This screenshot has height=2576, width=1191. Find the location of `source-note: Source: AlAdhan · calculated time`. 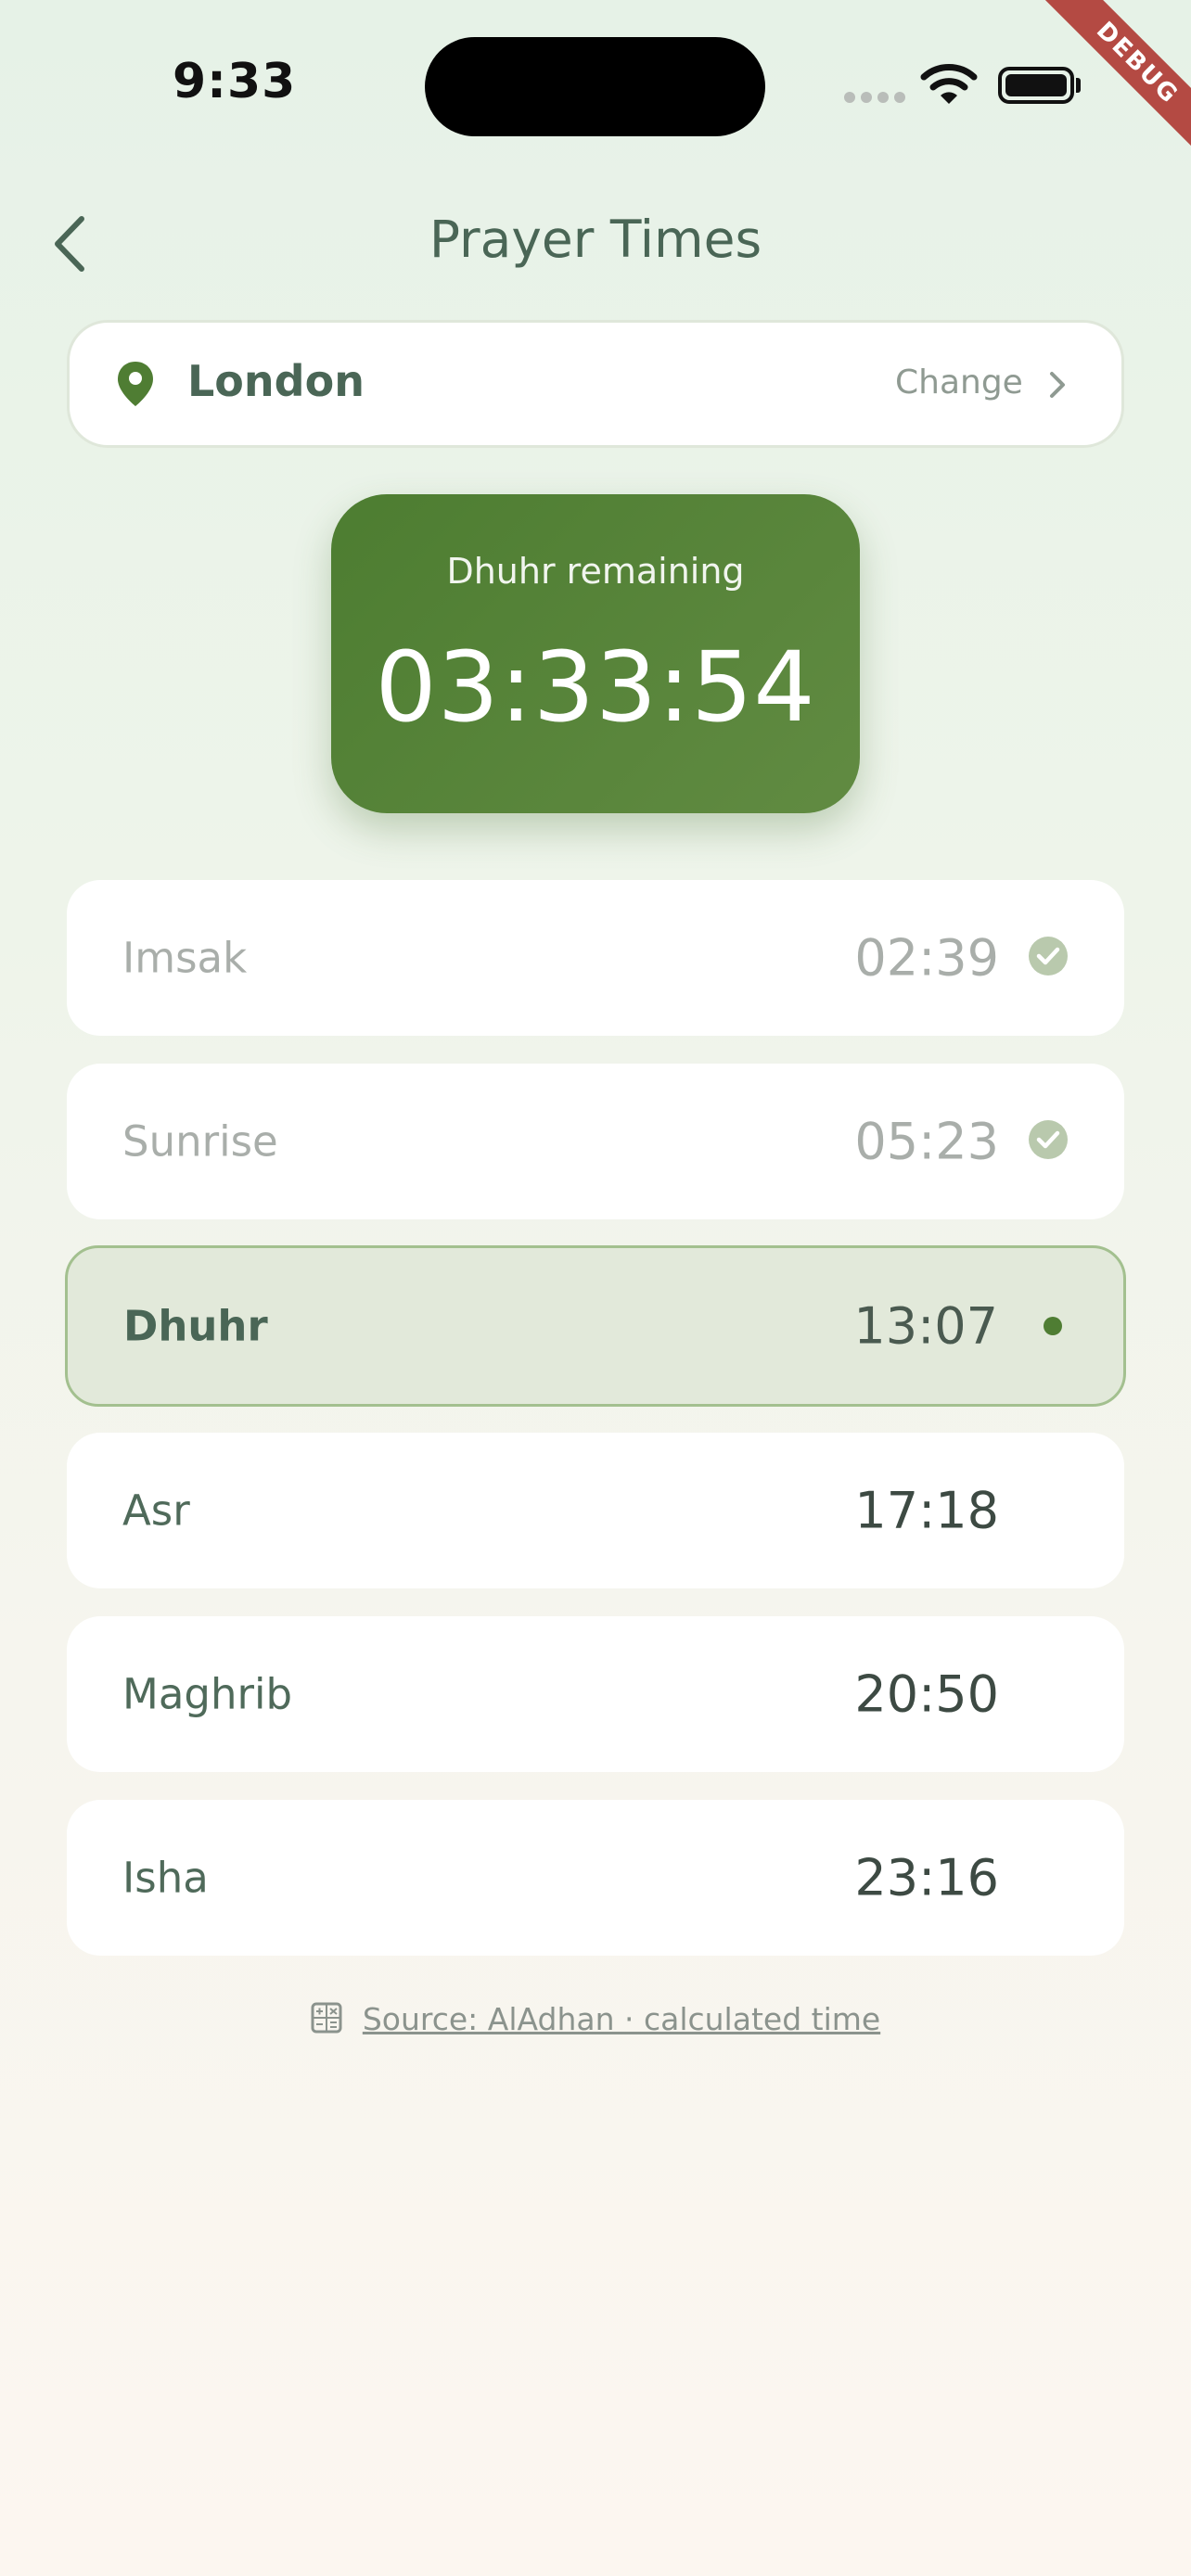

source-note: Source: AlAdhan · calculated time is located at coordinates (595, 2019).